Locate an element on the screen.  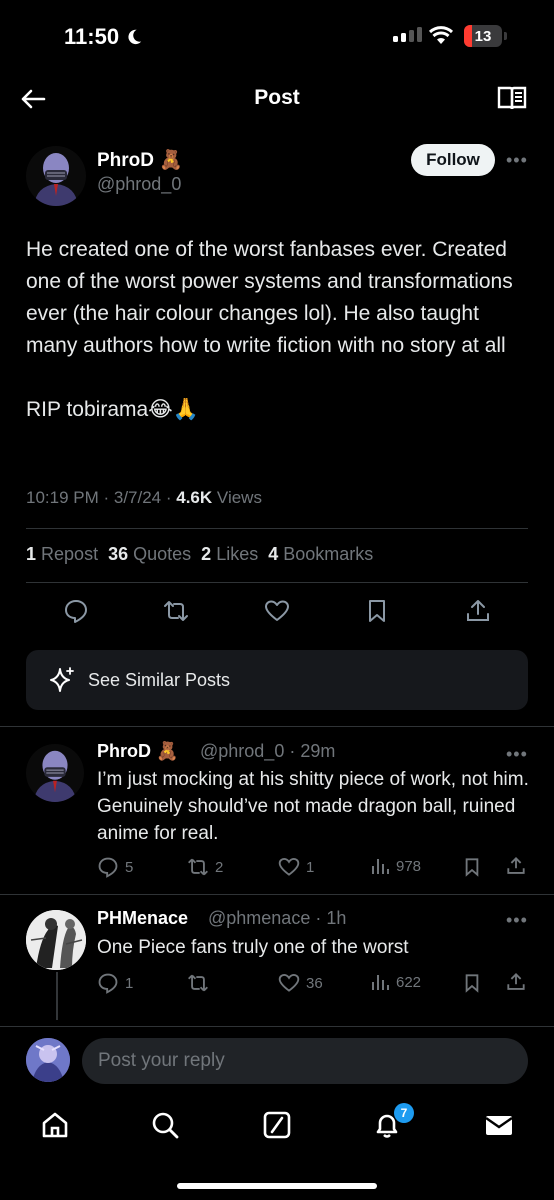
reply-handle-time: @phrod_0 · 29m is located at coordinates (268, 751).